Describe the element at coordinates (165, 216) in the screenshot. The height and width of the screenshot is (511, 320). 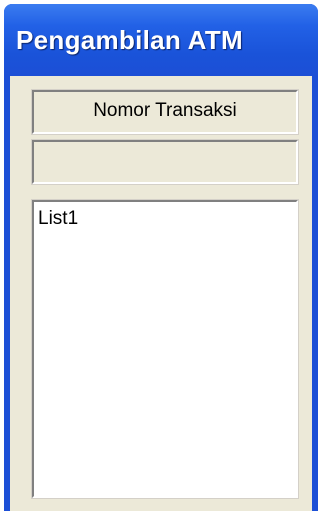
I see `list-item: List1` at that location.